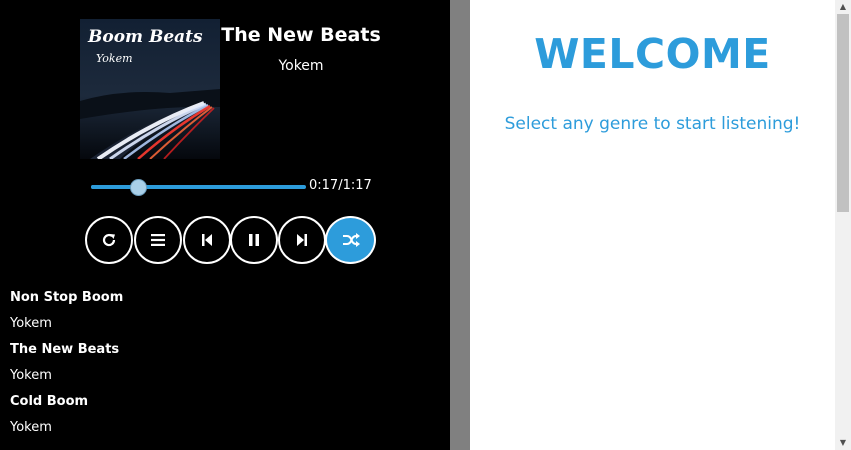 The height and width of the screenshot is (450, 851). I want to click on skip-next-icon, so click(302, 240).